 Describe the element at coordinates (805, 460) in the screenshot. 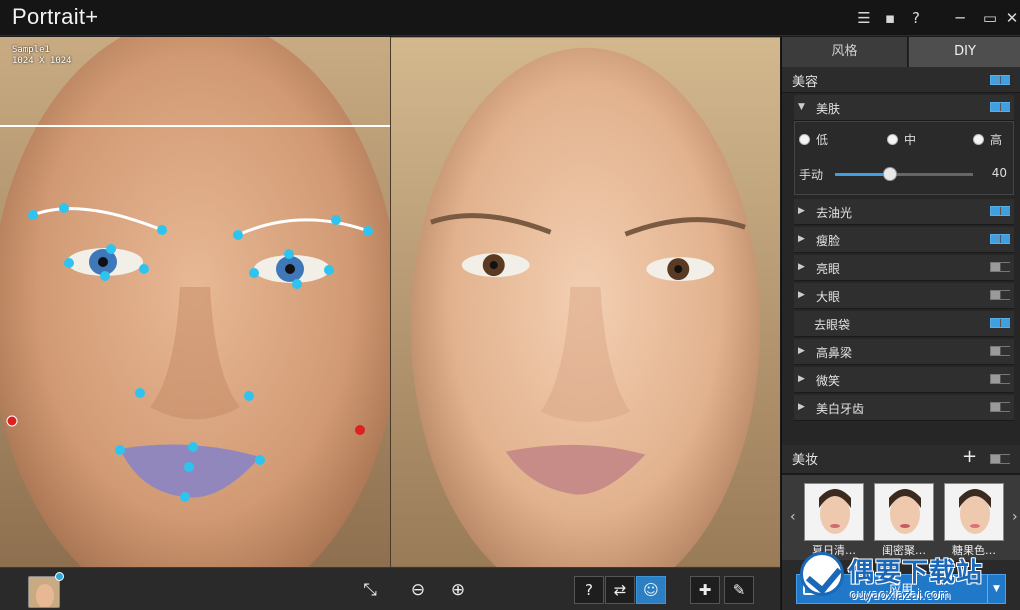

I see `makeup-section-label: 美妆` at that location.